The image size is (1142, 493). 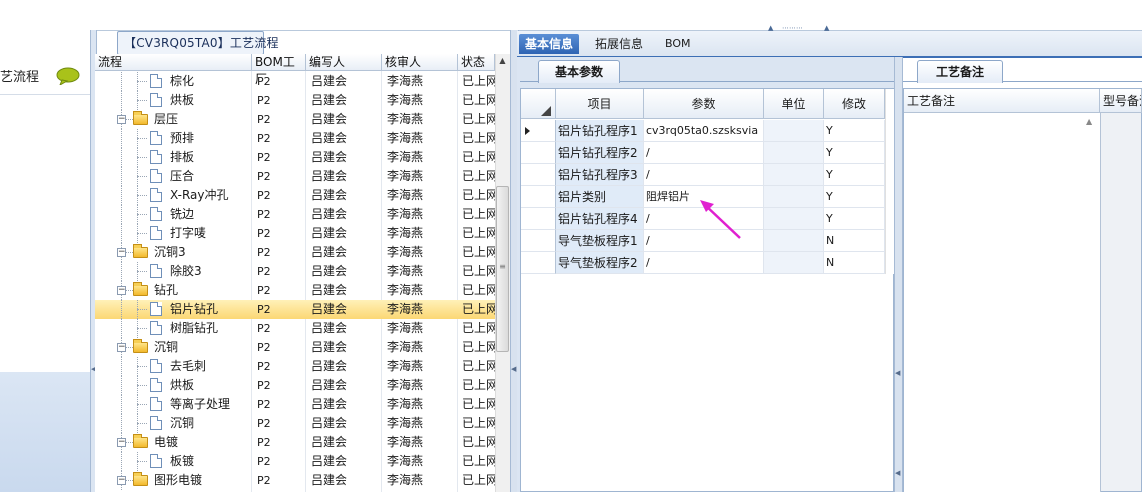 I want to click on tree-row: − 图形电镀 P2 吕建会 李海燕 已上网, so click(x=295, y=480).